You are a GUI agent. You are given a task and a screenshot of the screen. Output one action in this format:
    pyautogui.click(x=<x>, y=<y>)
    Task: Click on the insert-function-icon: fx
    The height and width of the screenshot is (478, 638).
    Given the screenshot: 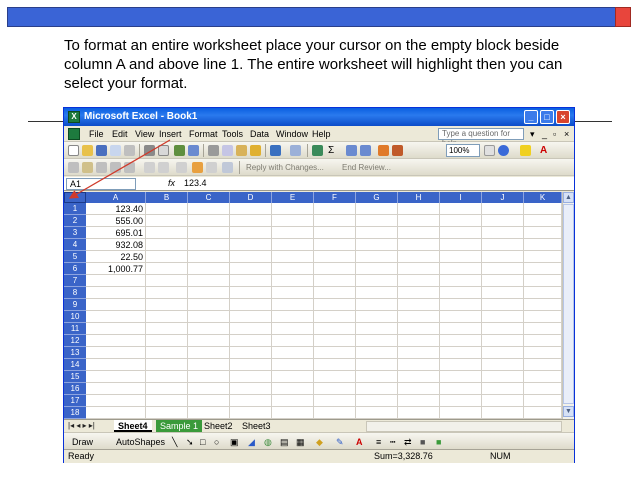 What is the action you would take?
    pyautogui.click(x=171, y=183)
    